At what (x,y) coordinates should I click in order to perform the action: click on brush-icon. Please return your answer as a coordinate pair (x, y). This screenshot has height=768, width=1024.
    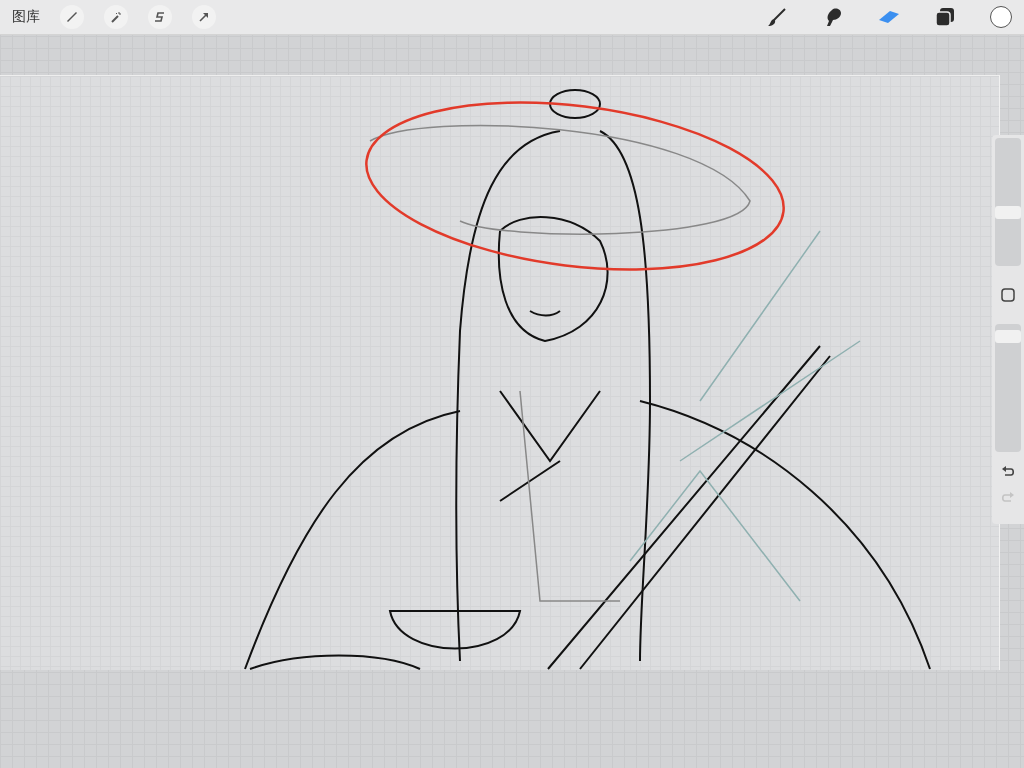
    Looking at the image, I should click on (777, 17).